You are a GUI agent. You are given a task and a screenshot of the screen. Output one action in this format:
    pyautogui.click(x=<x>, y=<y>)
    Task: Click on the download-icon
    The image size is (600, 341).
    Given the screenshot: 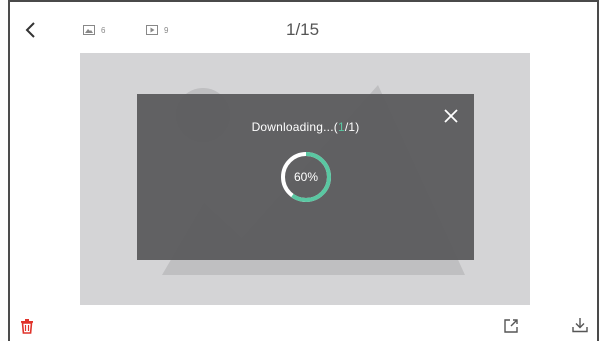 What is the action you would take?
    pyautogui.click(x=580, y=325)
    